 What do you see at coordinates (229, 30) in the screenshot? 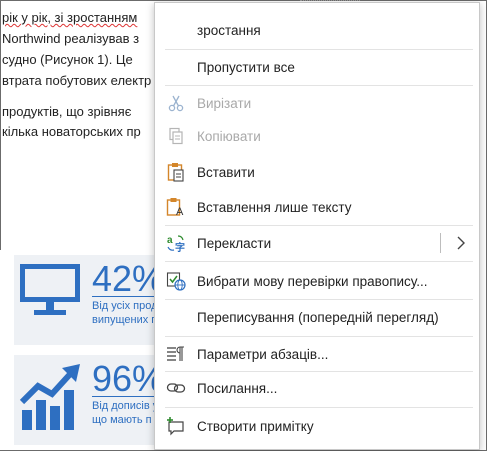
I see `spelling-suggestion-label: зростання` at bounding box center [229, 30].